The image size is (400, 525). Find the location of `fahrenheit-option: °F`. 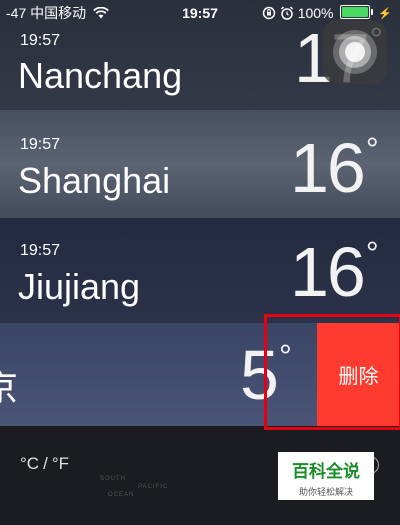

fahrenheit-option: °F is located at coordinates (60, 463).